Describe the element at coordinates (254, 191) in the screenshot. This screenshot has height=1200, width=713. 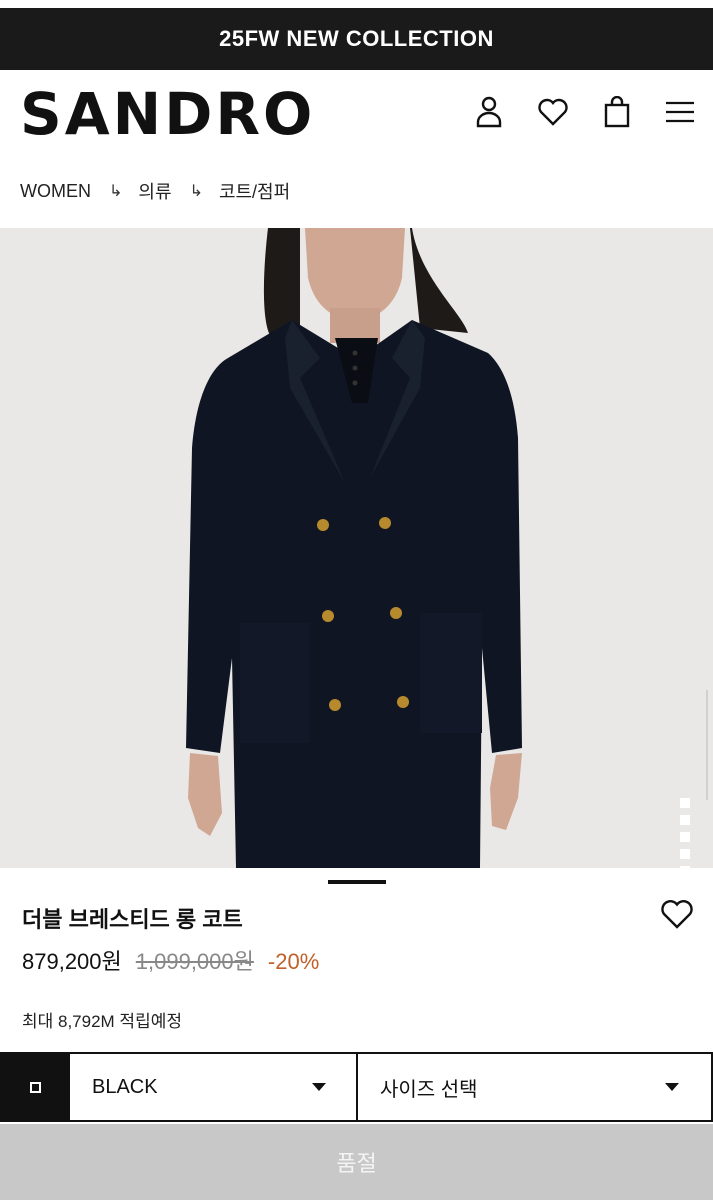
I see `breadcrumb-coats: 코트/점퍼` at that location.